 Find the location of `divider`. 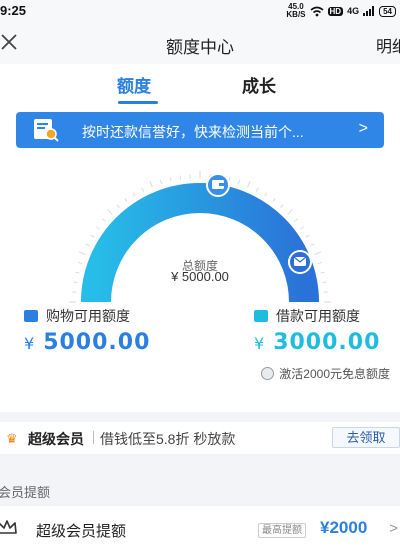

divider is located at coordinates (93, 437).